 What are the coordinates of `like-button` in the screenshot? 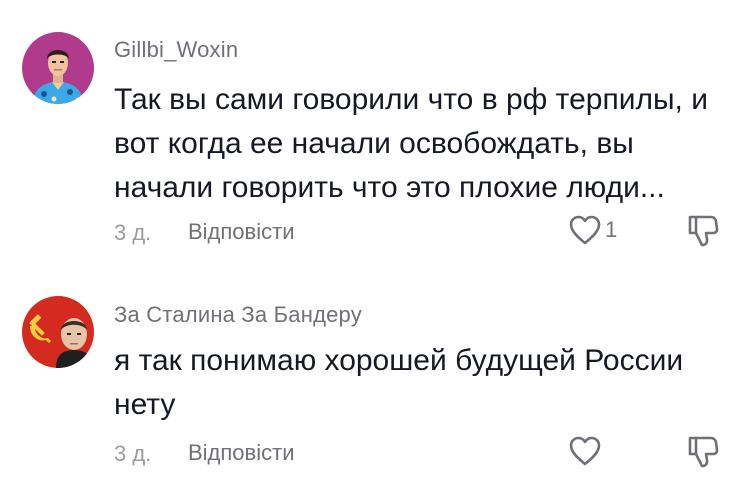 It's located at (586, 451).